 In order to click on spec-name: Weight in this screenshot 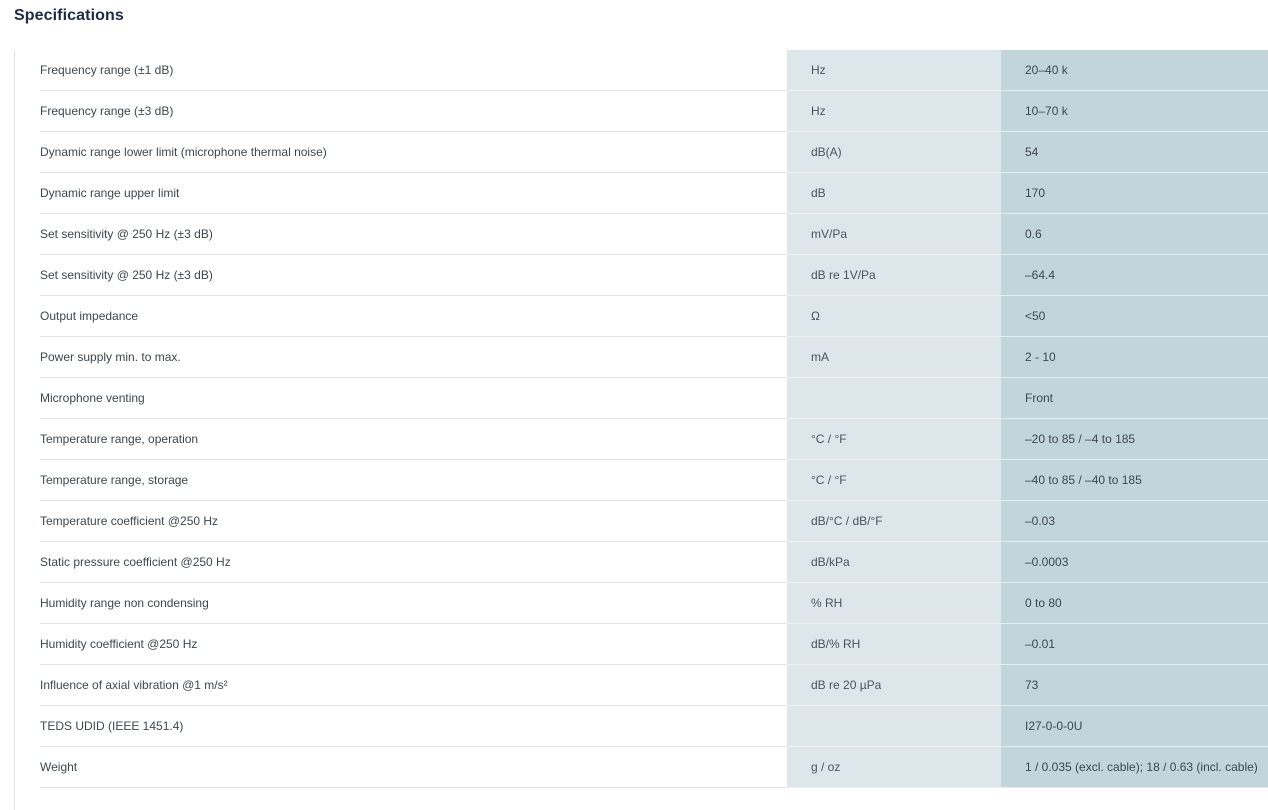, I will do `click(413, 767)`.